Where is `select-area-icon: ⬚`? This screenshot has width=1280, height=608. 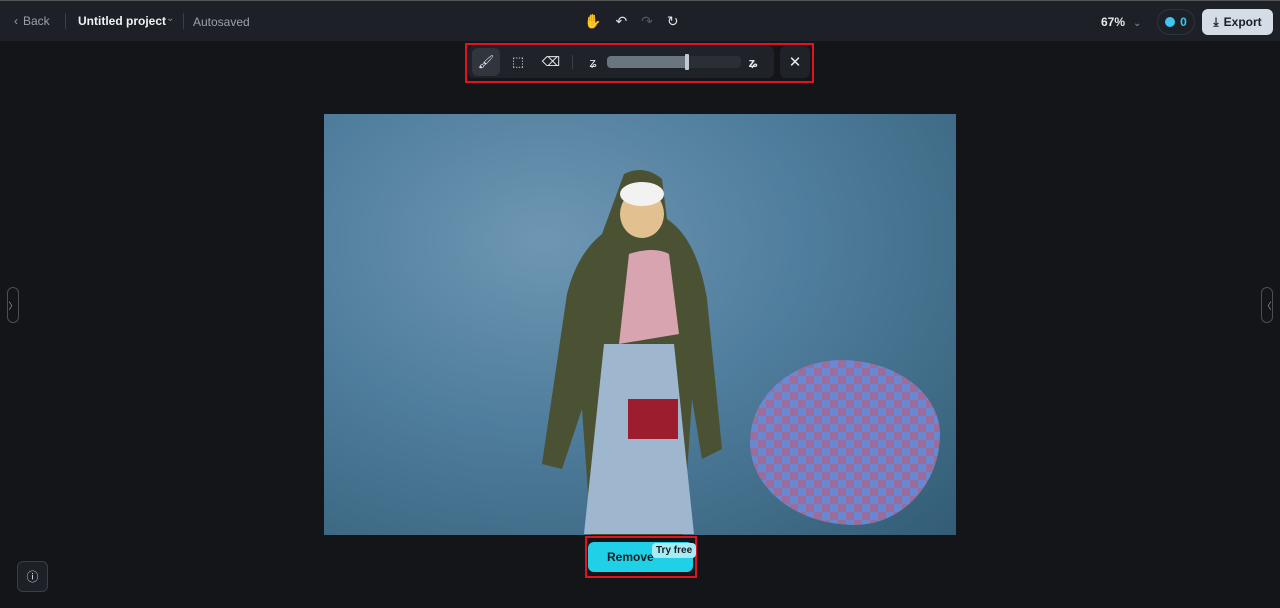
select-area-icon: ⬚ is located at coordinates (518, 61).